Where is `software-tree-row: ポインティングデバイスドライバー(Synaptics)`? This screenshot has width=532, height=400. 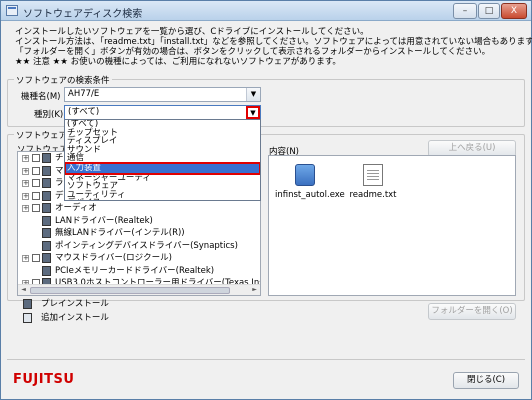 software-tree-row: ポインティングデバイスドライバー(Synaptics) is located at coordinates (139, 246).